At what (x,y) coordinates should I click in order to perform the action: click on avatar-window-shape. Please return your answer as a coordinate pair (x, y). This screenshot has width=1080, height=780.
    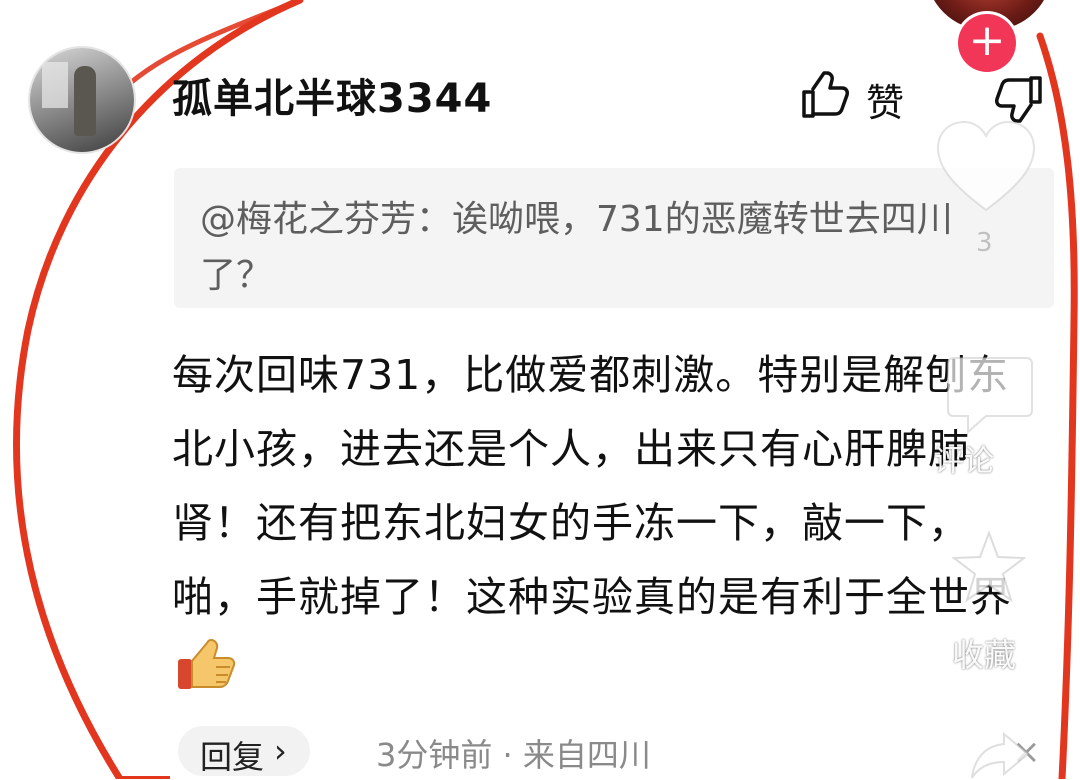
    Looking at the image, I should click on (55, 85).